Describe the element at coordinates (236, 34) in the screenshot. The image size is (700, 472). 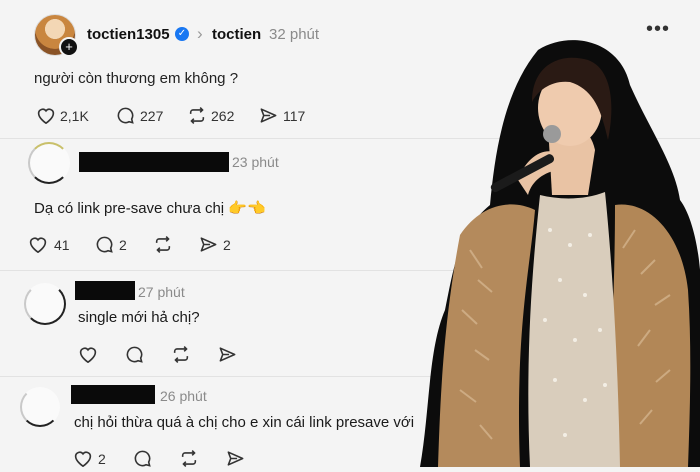
I see `post-thread-name: toctien` at that location.